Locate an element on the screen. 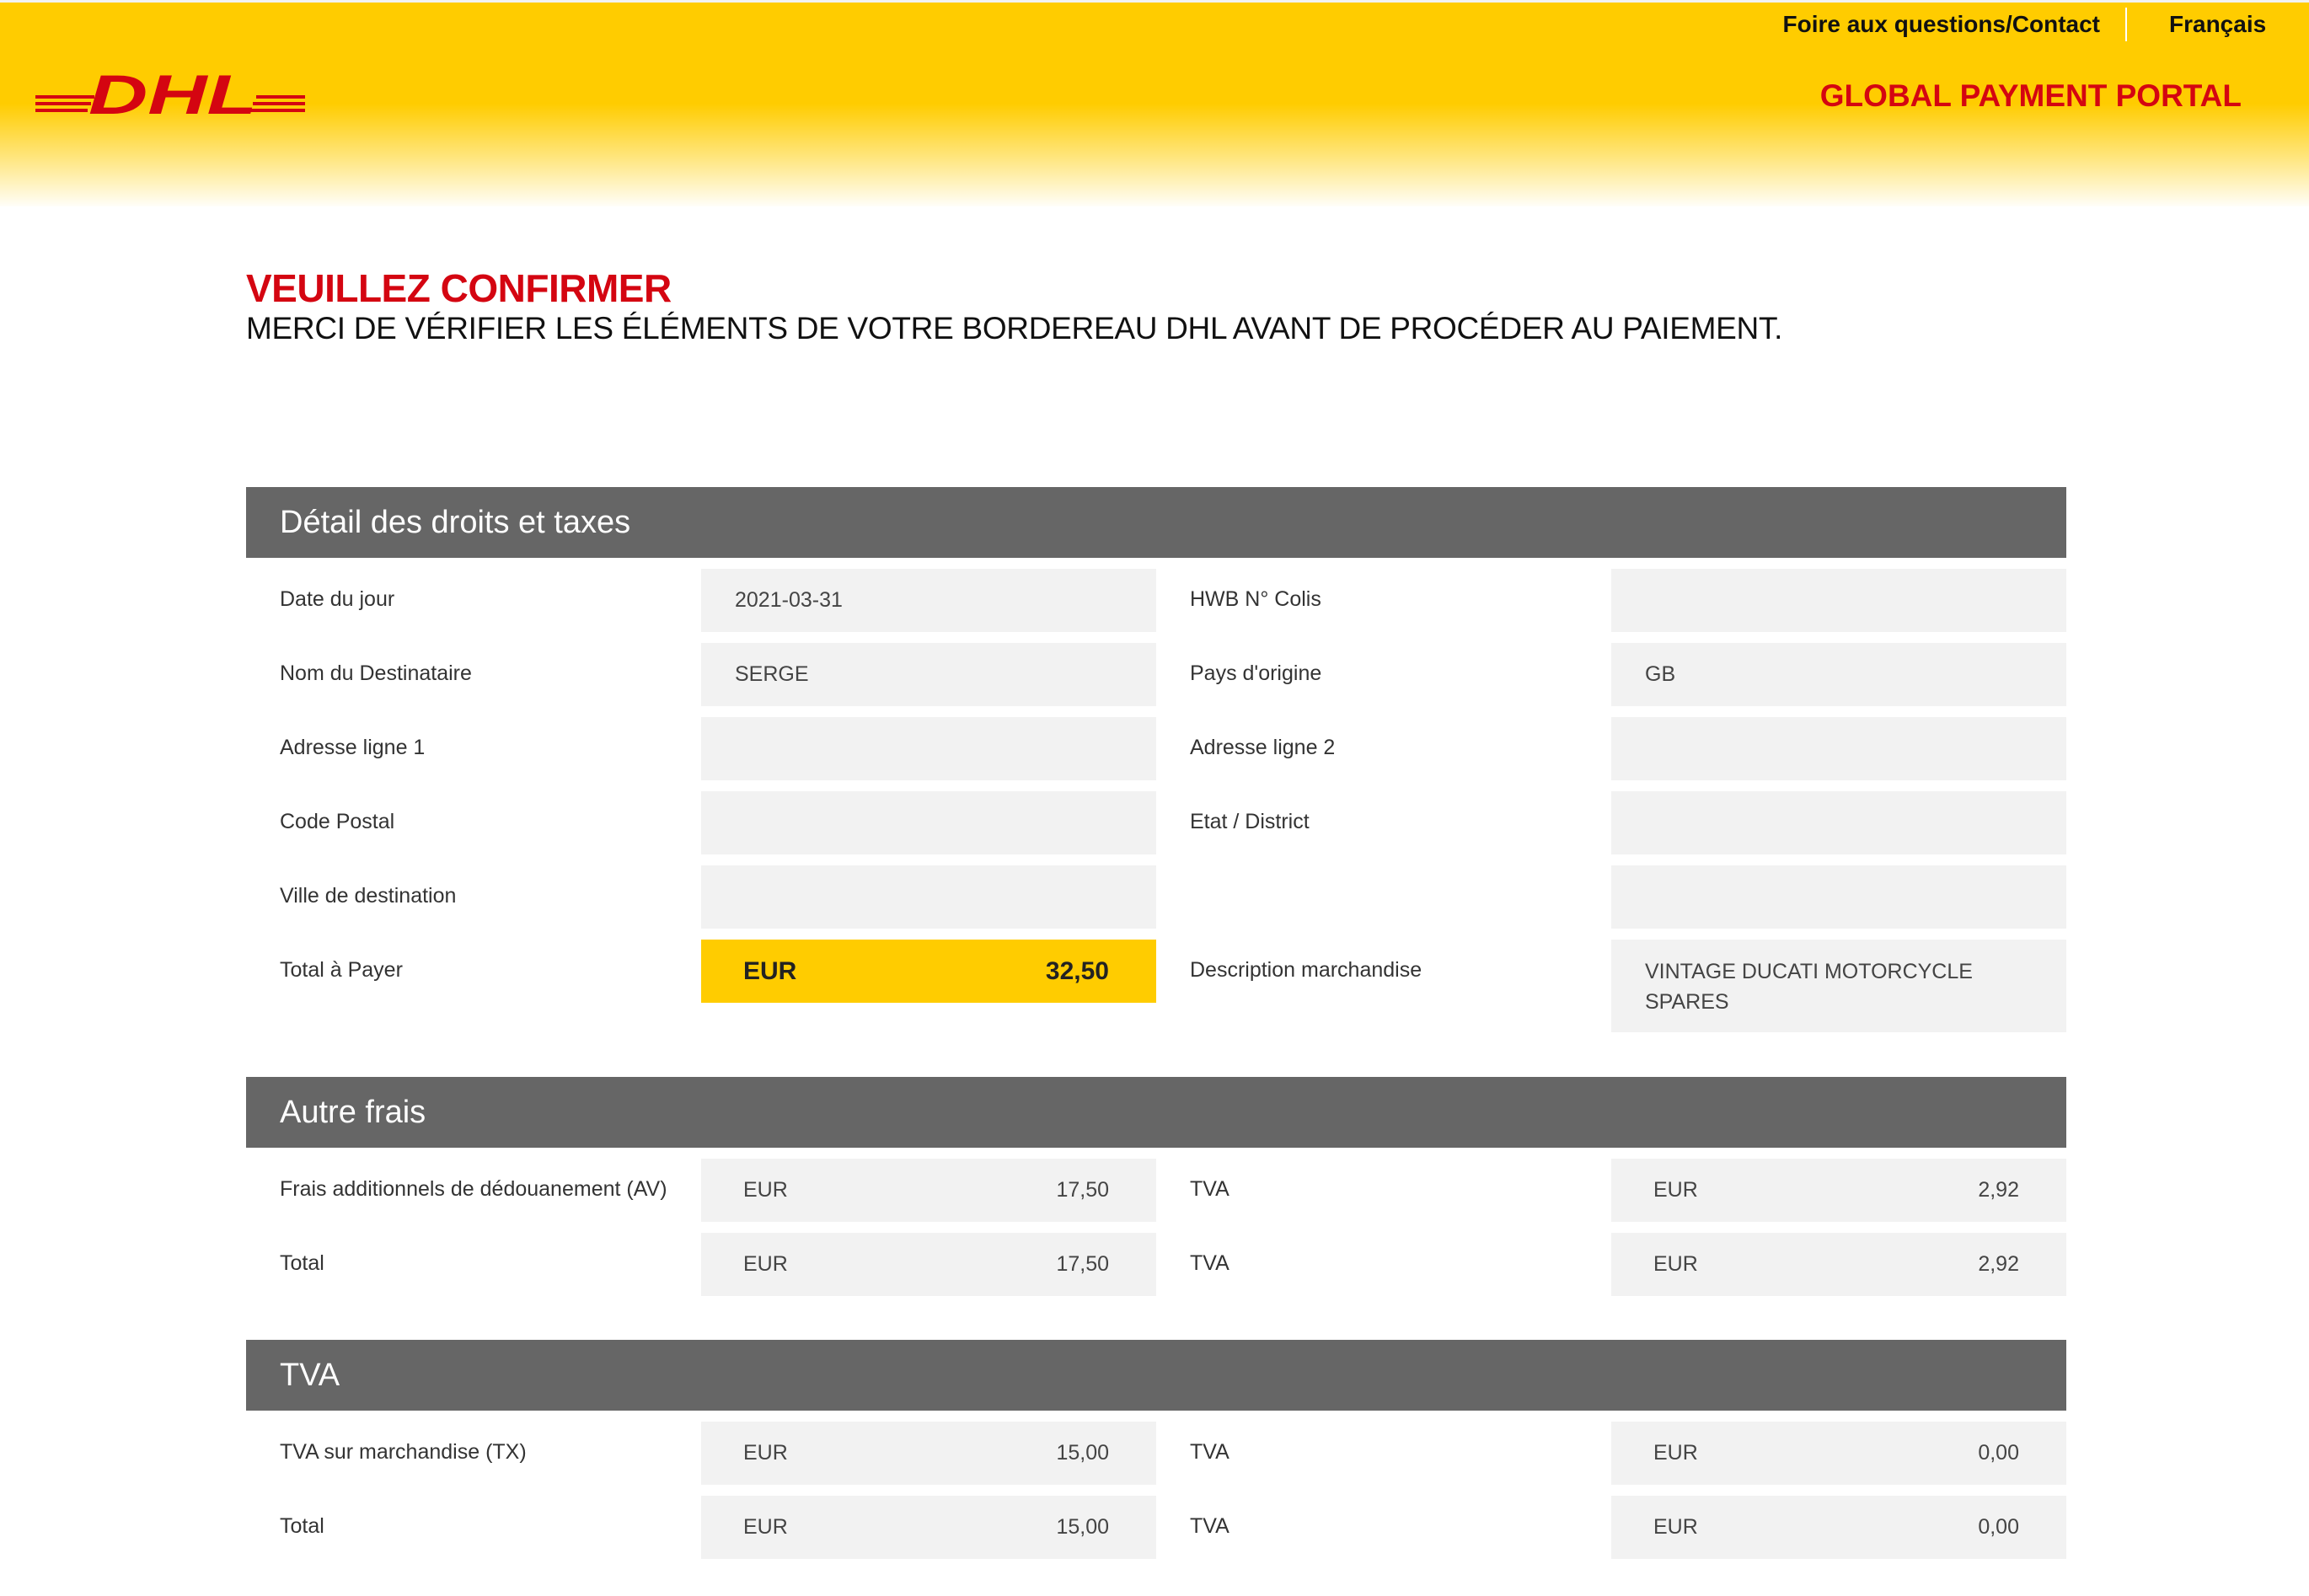 This screenshot has height=1596, width=2309. other-fees-total-label: Total is located at coordinates (302, 1263).